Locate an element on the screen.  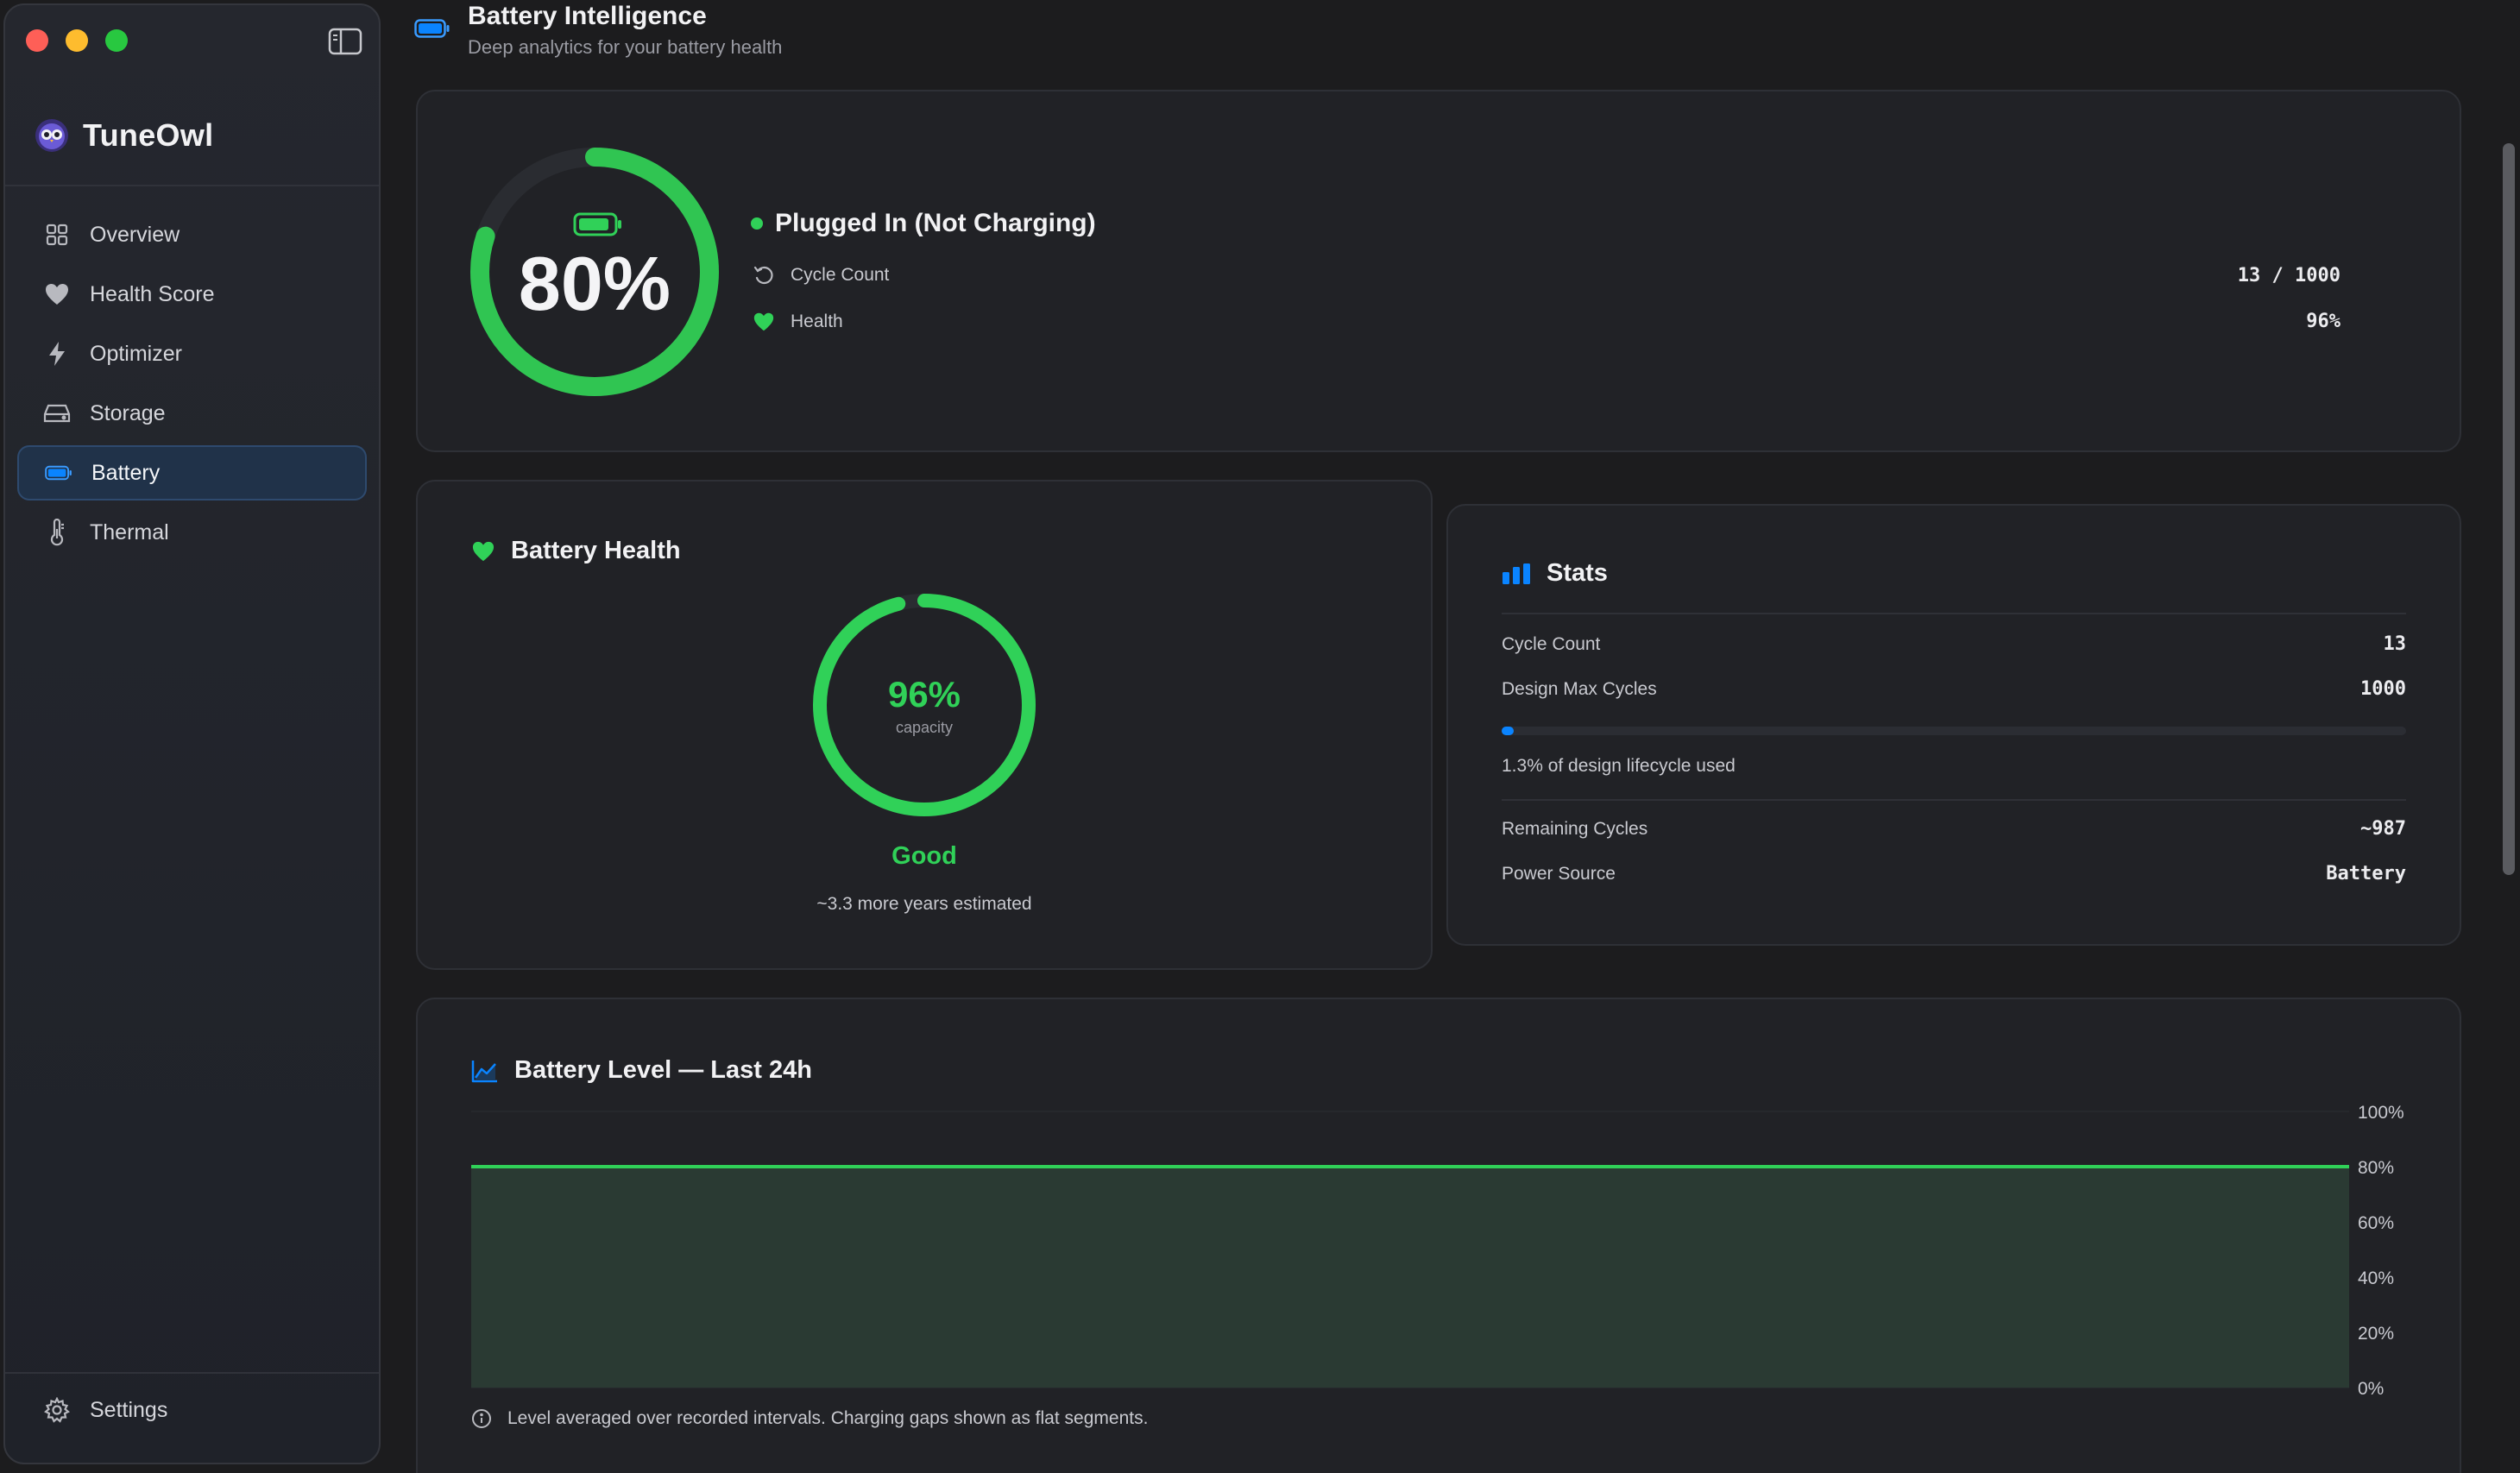
sidebar-item-storage: Storage is located at coordinates (192, 414).